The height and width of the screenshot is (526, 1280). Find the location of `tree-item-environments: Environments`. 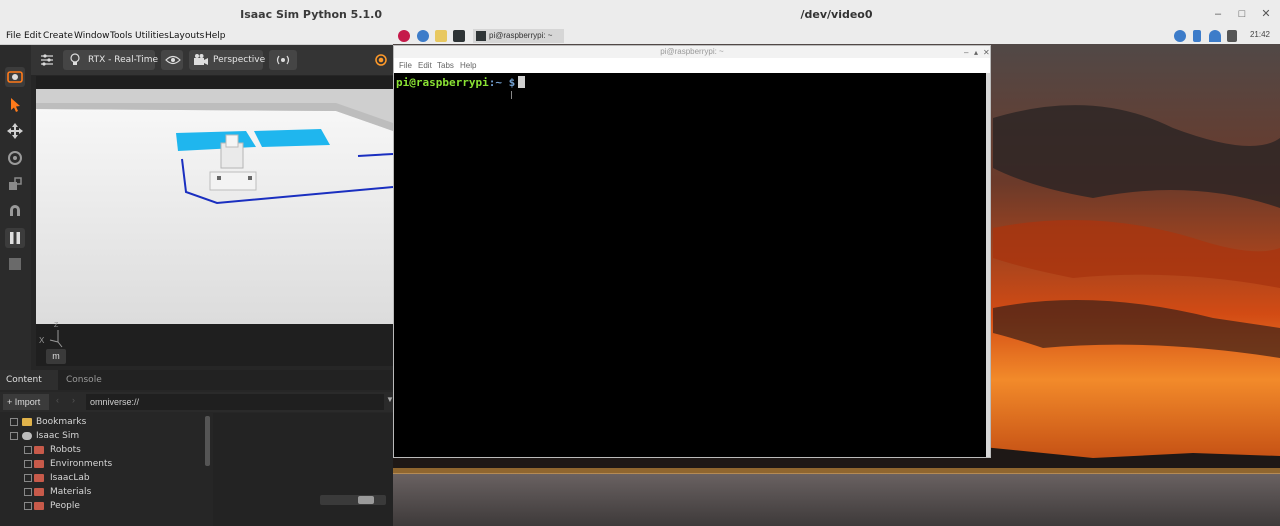

tree-item-environments: Environments is located at coordinates (112, 464).